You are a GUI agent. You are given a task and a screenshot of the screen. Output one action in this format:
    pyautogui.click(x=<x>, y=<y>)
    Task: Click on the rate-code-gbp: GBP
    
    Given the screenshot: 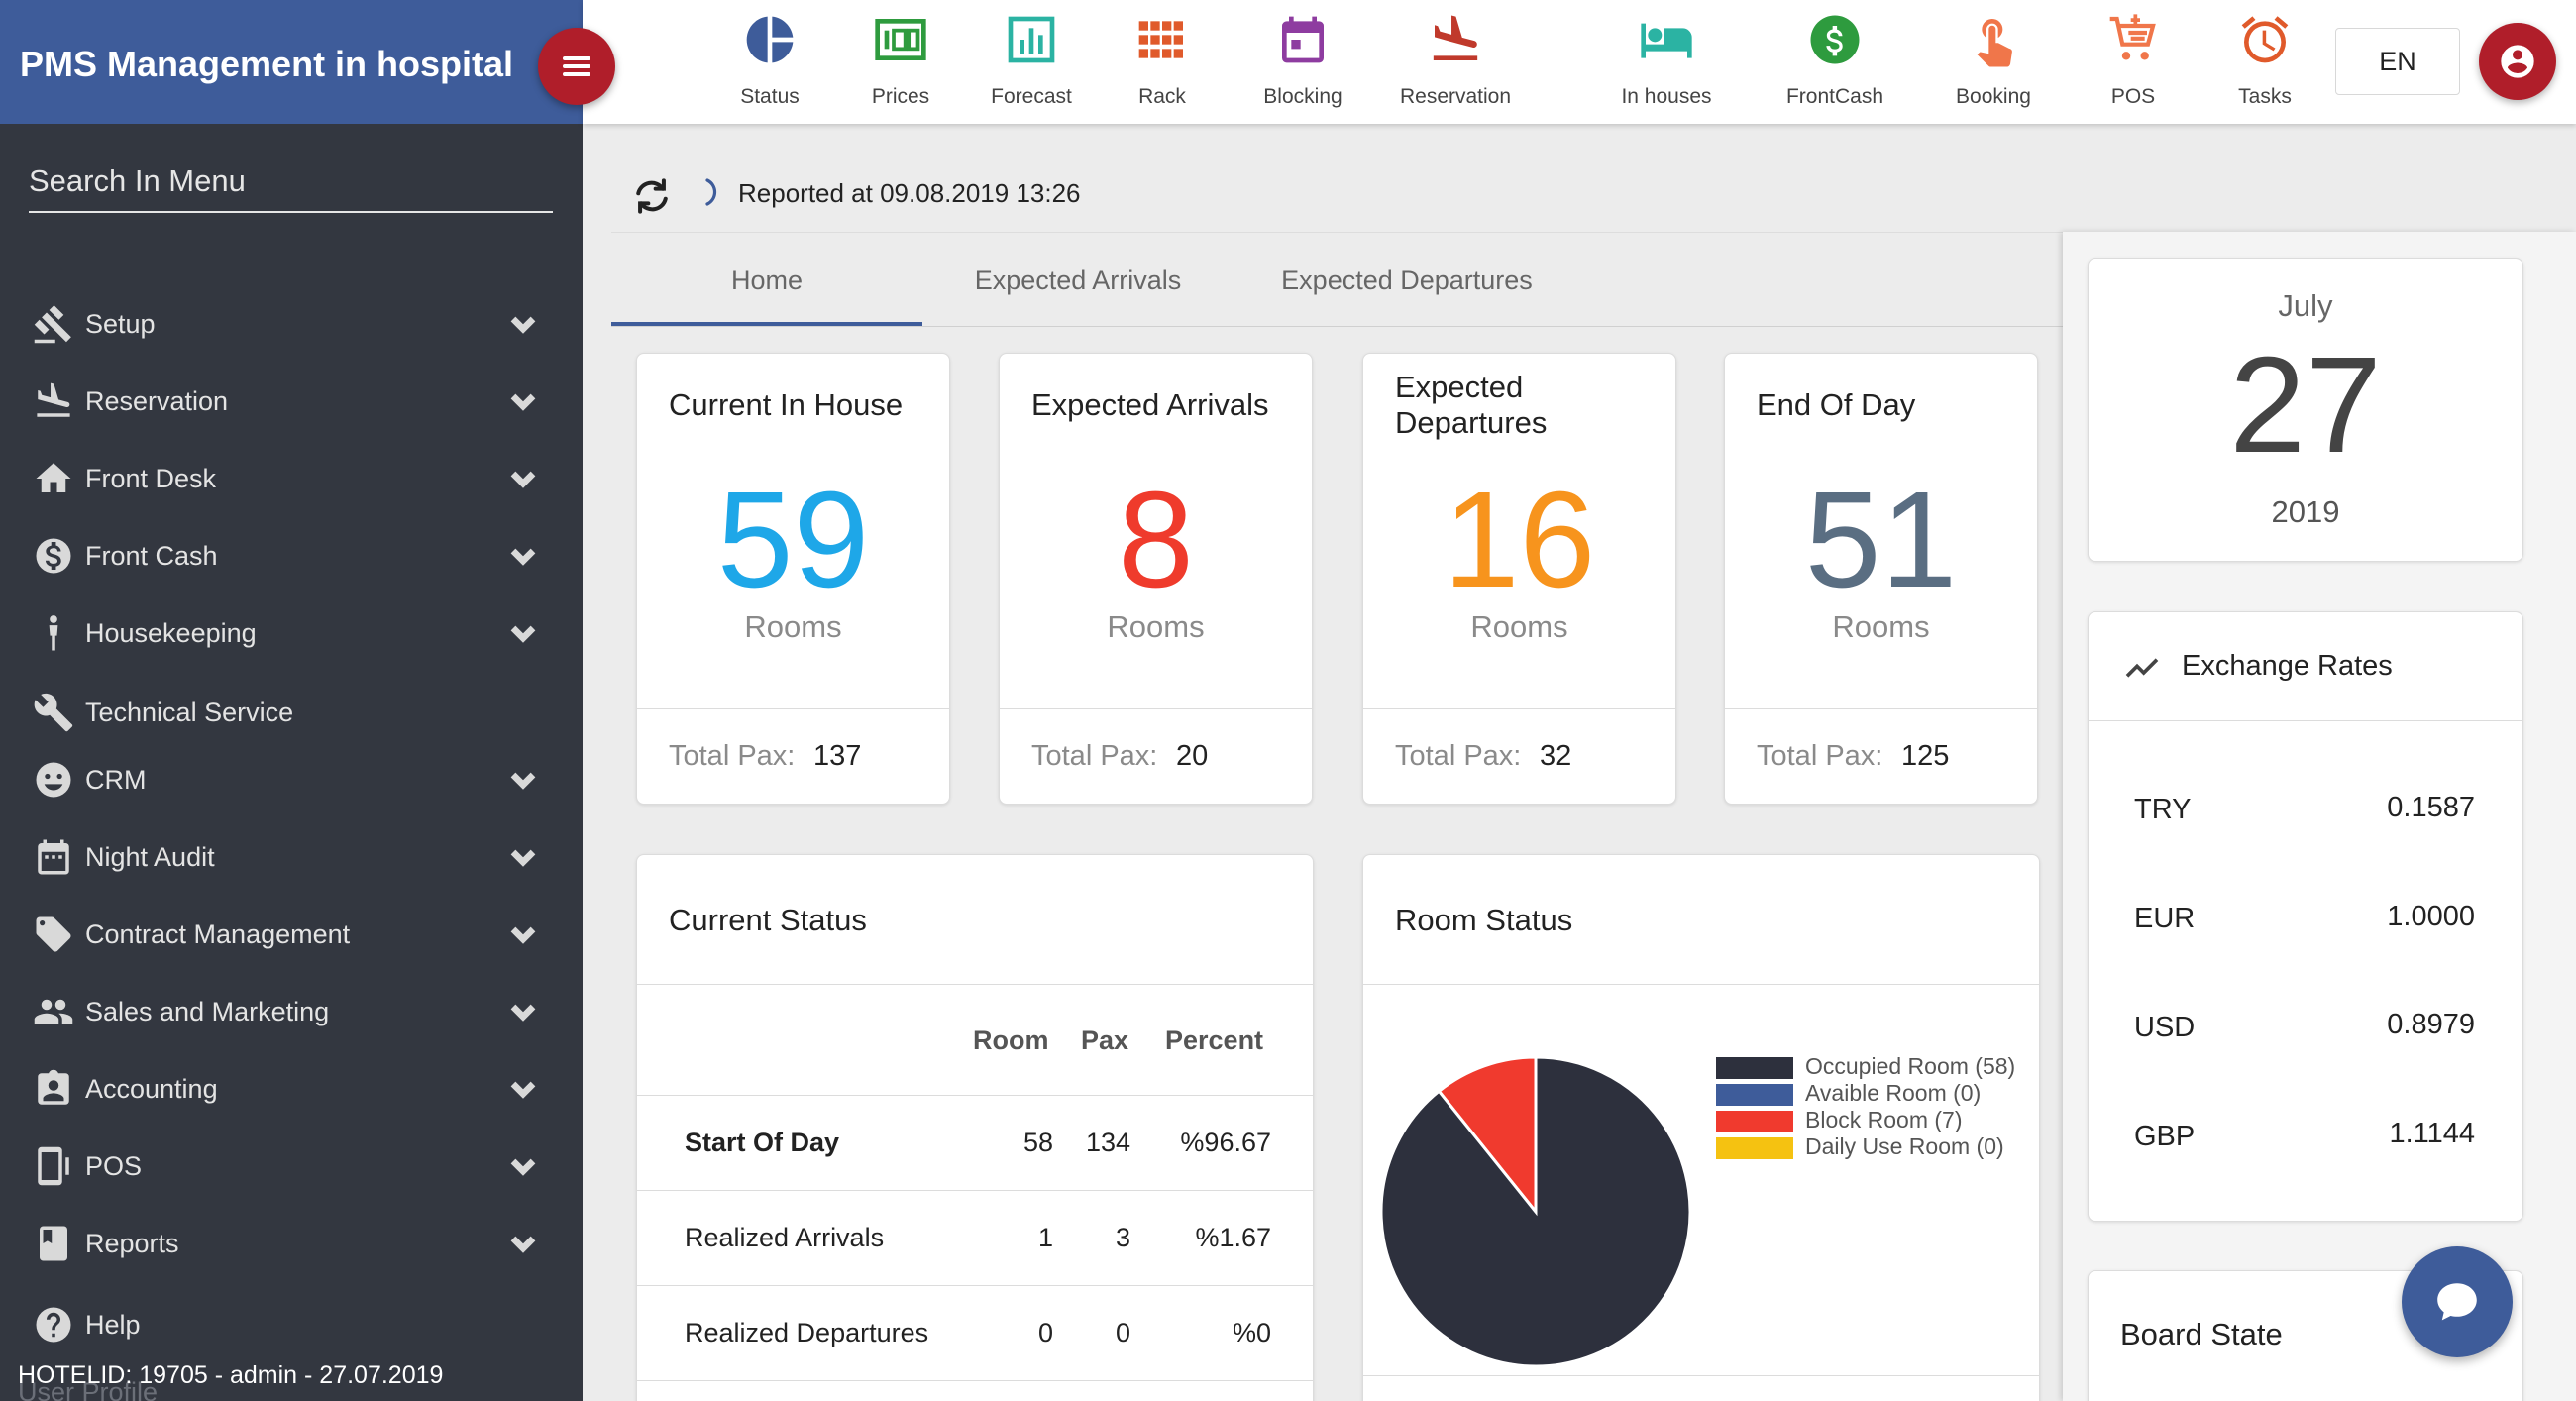 What is the action you would take?
    pyautogui.click(x=2165, y=1136)
    